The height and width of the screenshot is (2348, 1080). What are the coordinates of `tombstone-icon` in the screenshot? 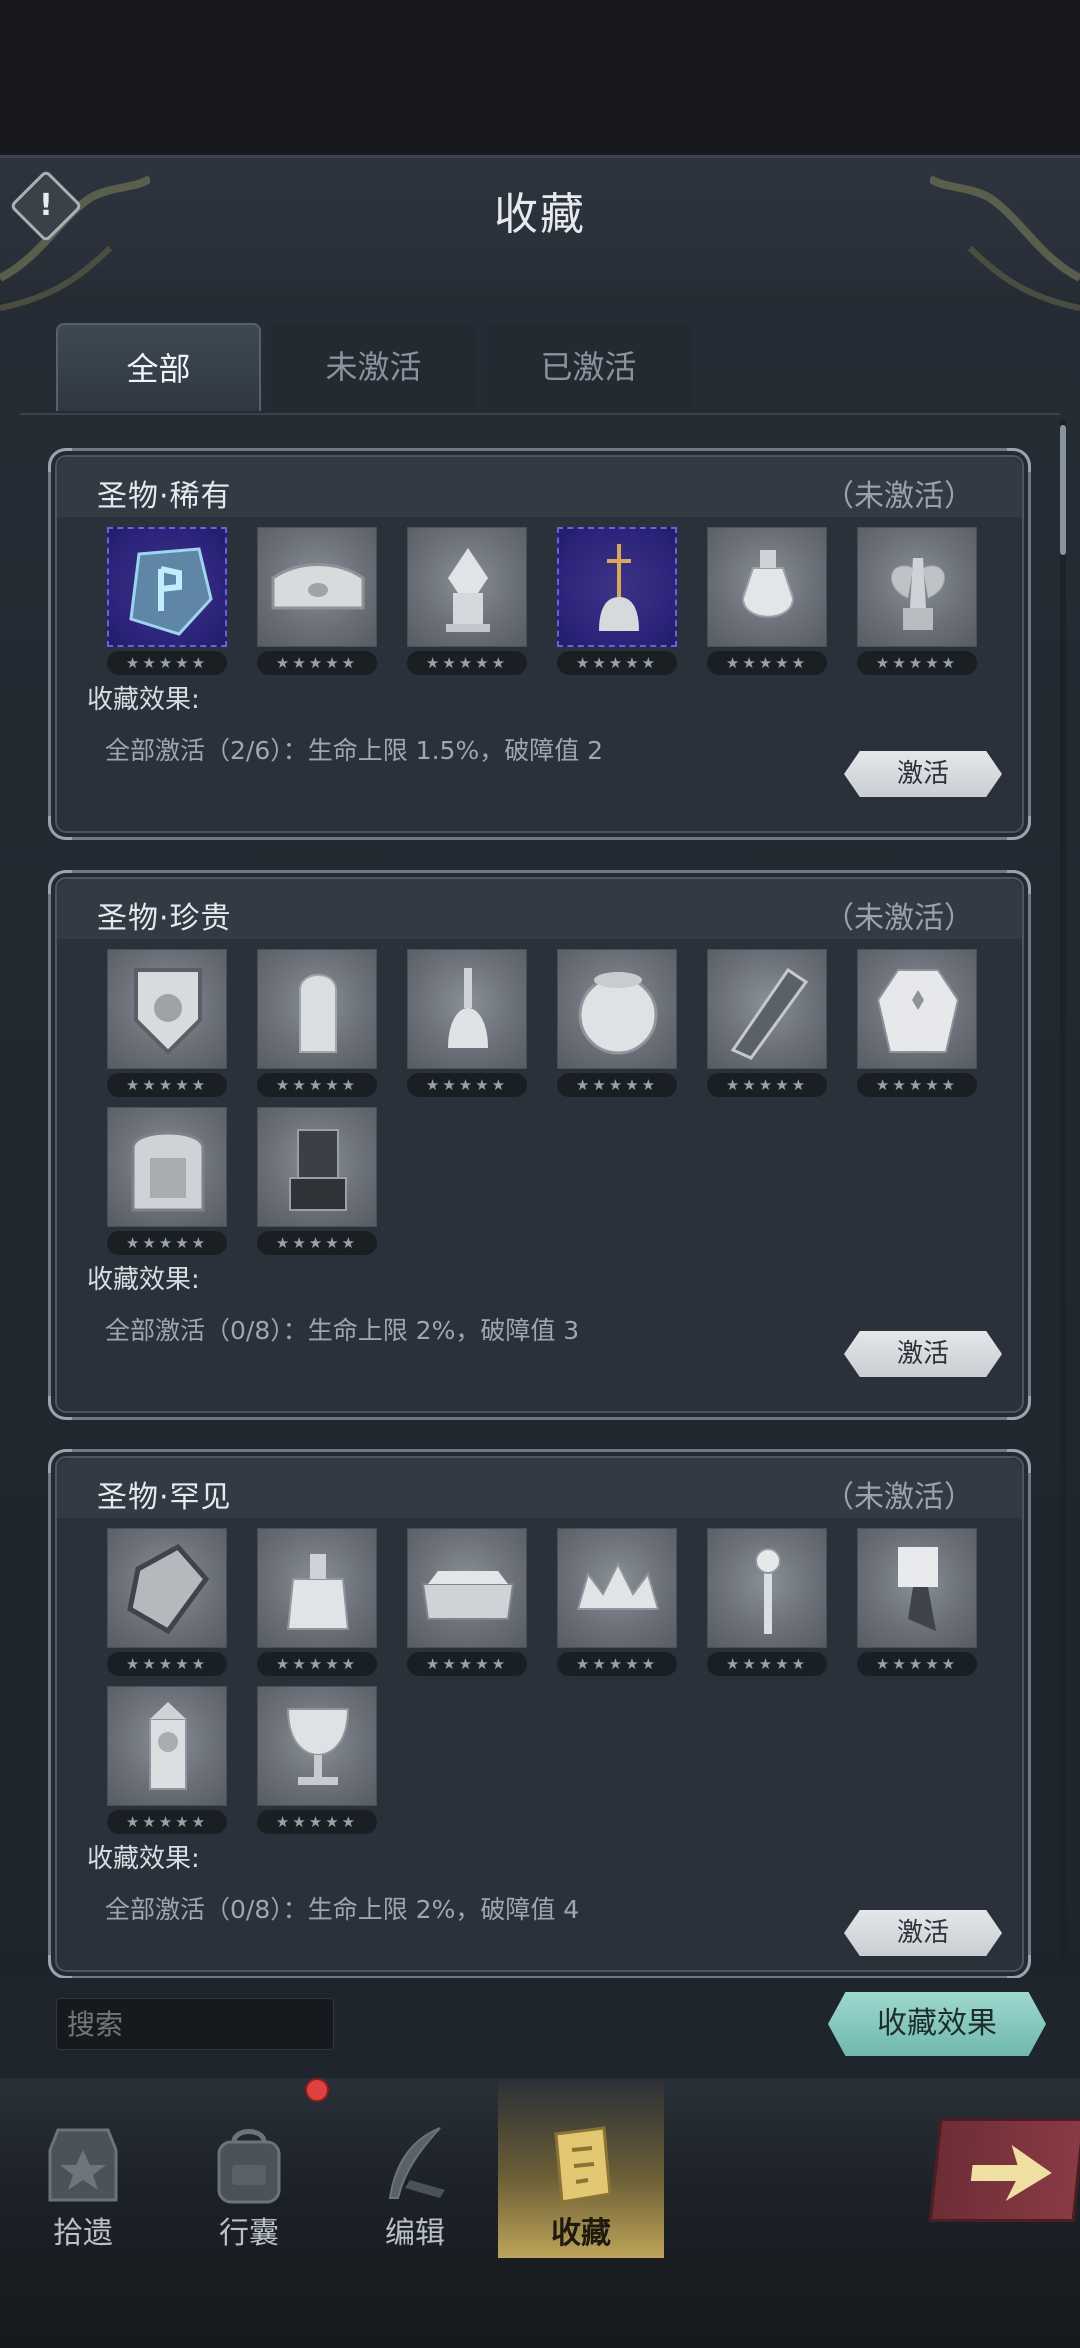 It's located at (318, 1013).